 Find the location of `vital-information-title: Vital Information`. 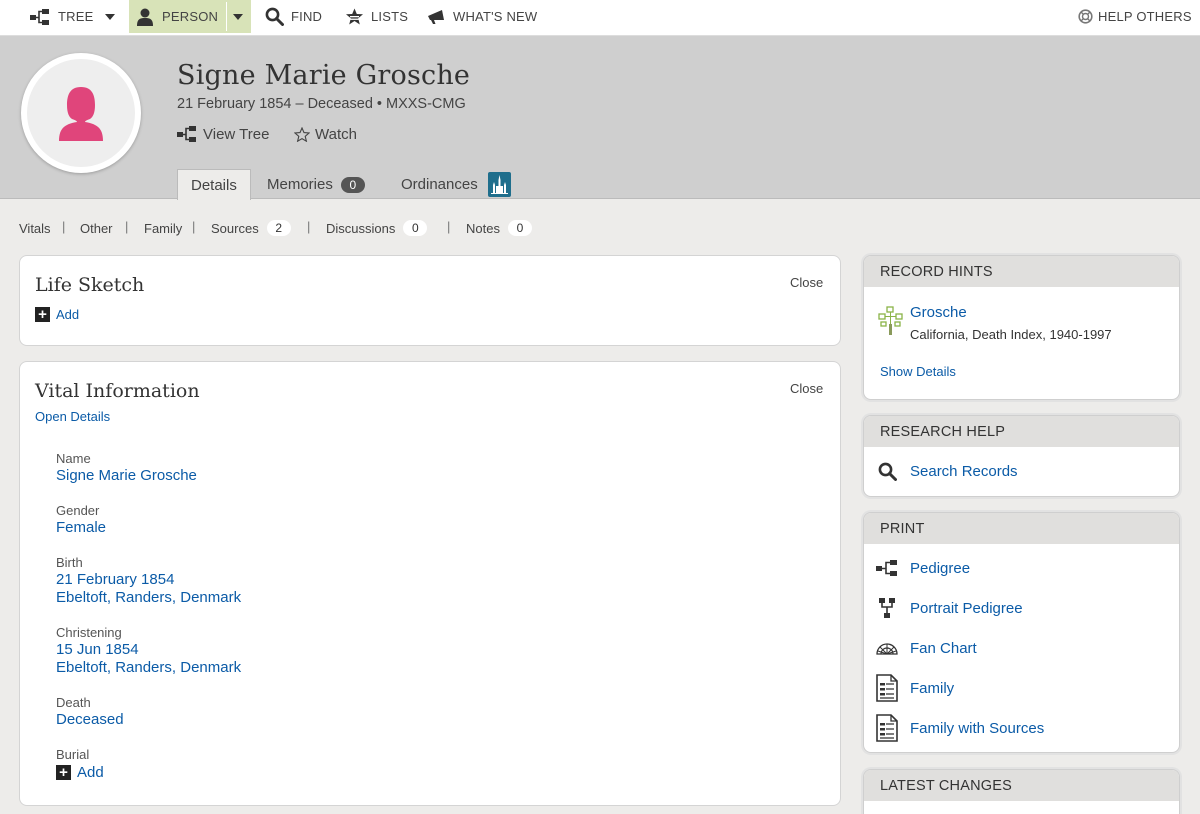

vital-information-title: Vital Information is located at coordinates (117, 391).